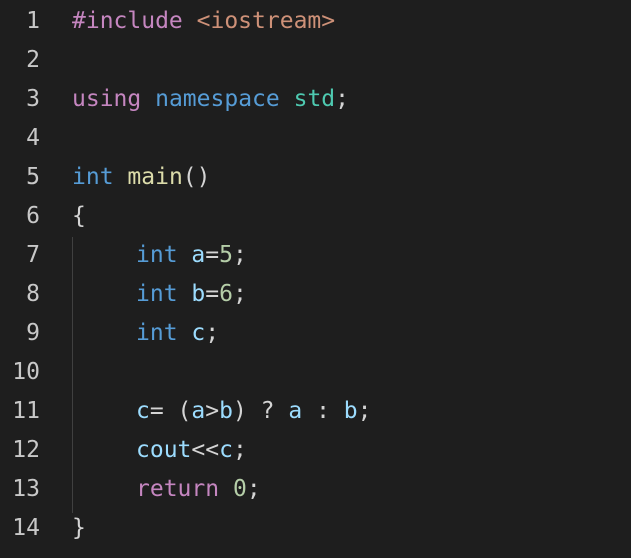 The image size is (631, 558). I want to click on code-line: 3 using namespace std;, so click(315, 99).